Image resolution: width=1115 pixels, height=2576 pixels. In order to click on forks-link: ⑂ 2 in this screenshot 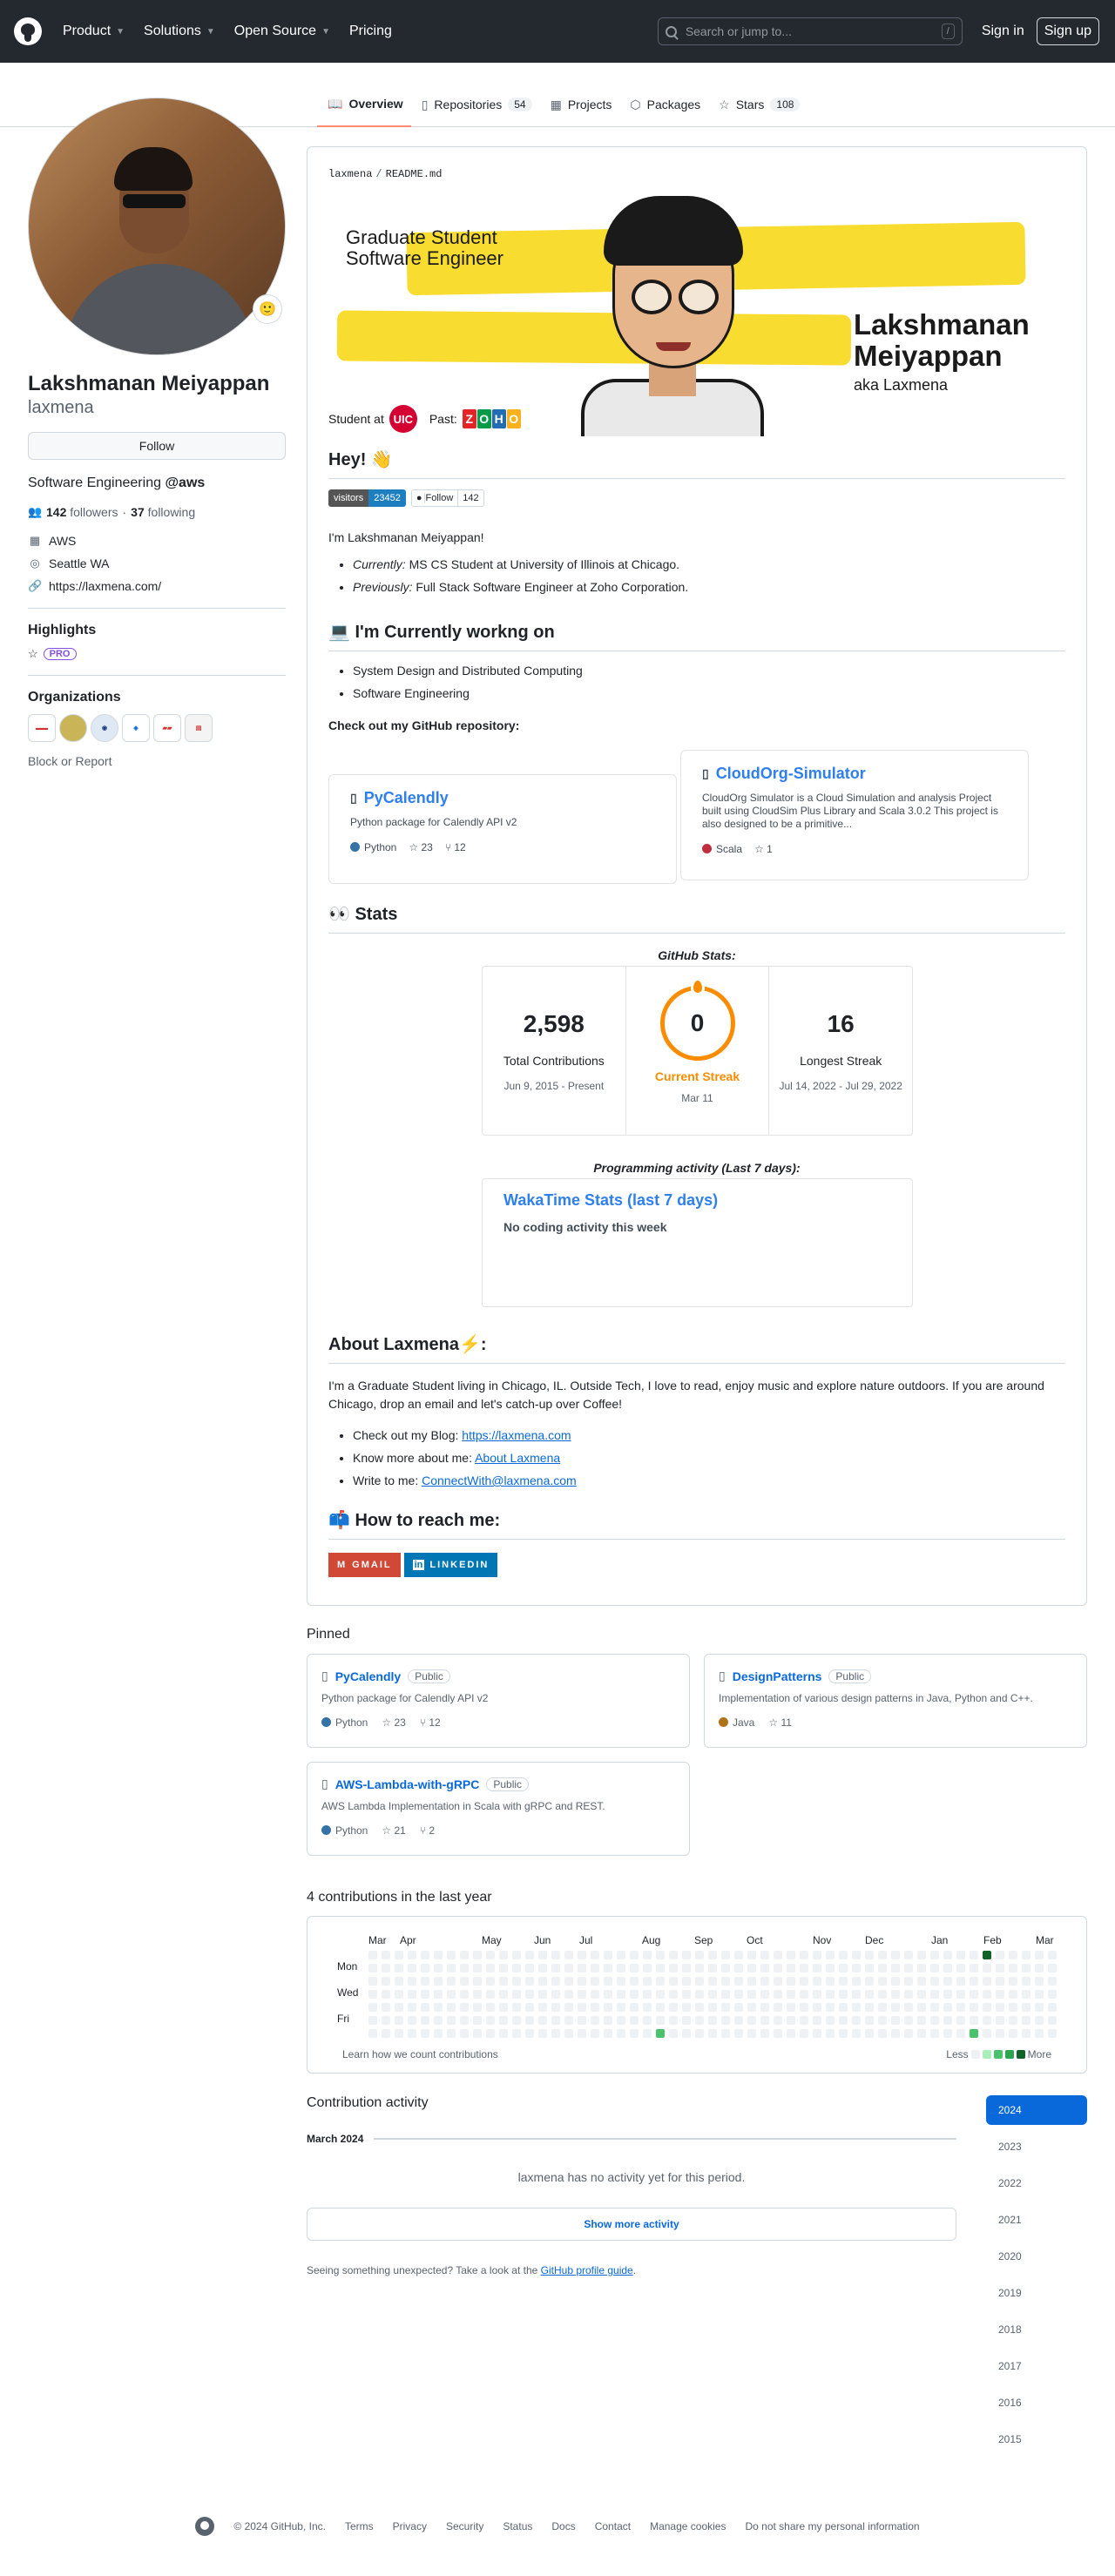, I will do `click(427, 1830)`.